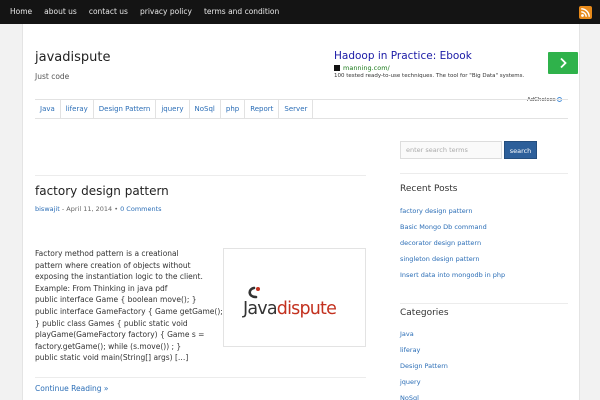  I want to click on menu-item-design-pattern: Design Pattern, so click(125, 109).